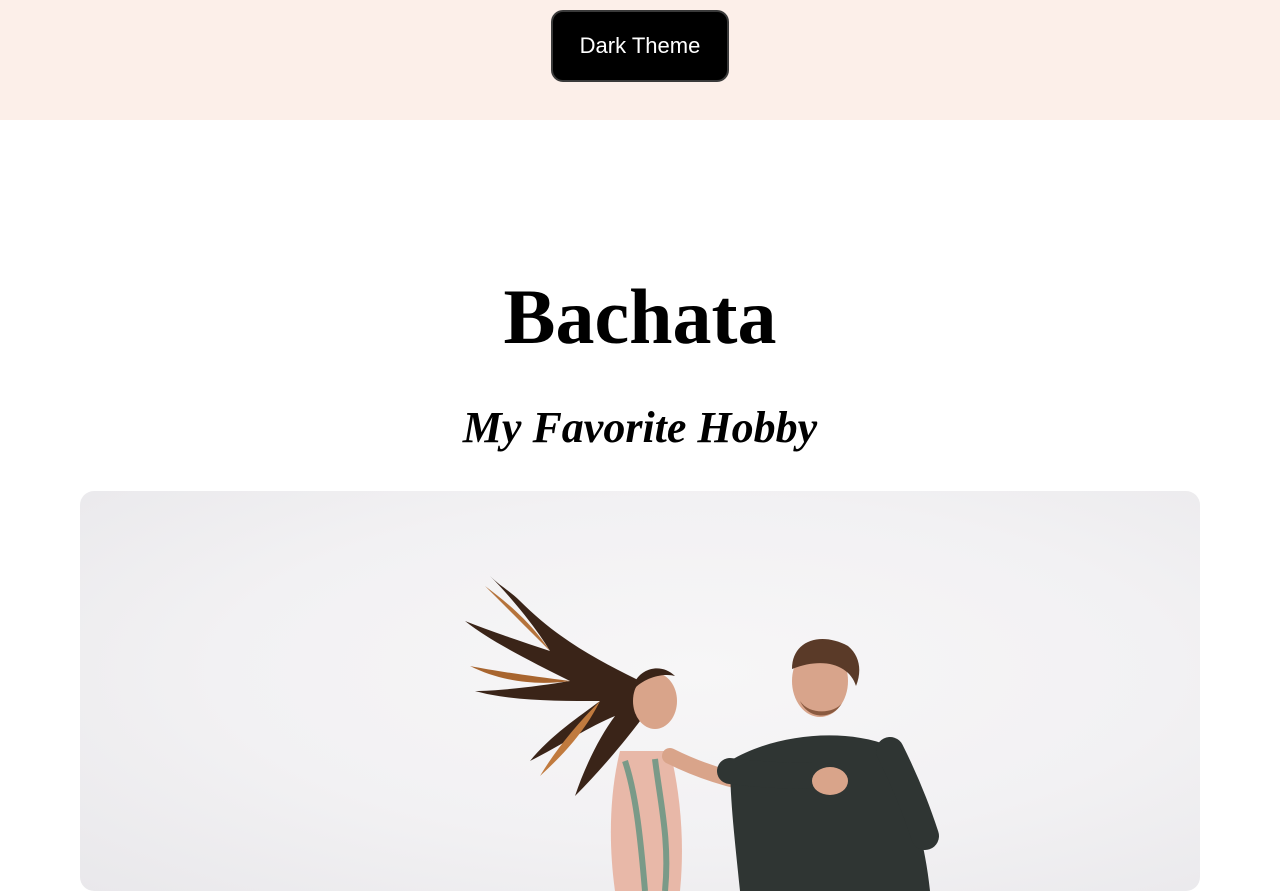  I want to click on page-title: Bachata, so click(640, 316).